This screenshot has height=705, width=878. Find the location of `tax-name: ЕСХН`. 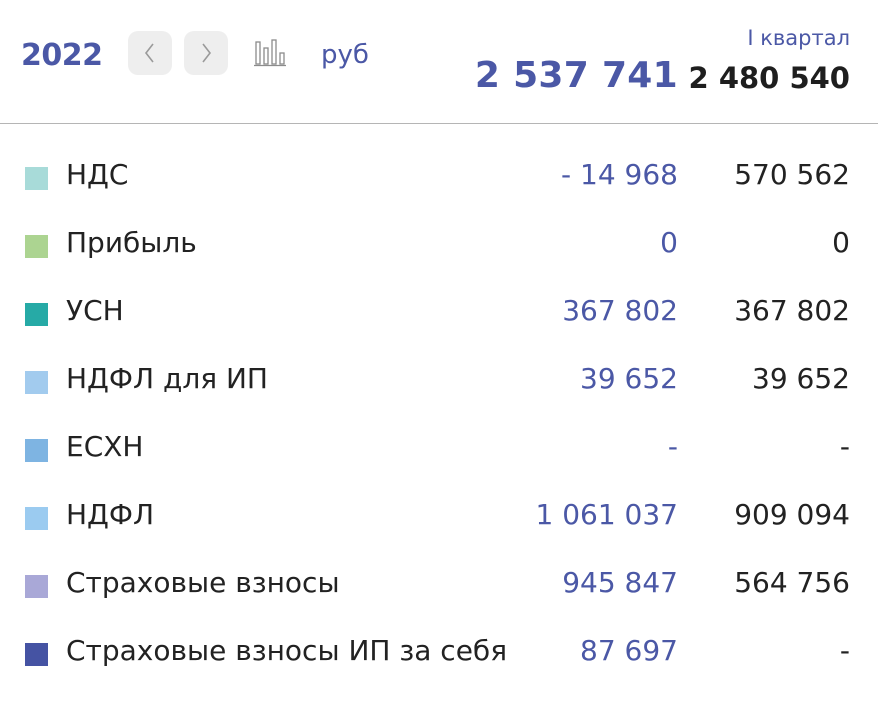

tax-name: ЕСХН is located at coordinates (105, 446).